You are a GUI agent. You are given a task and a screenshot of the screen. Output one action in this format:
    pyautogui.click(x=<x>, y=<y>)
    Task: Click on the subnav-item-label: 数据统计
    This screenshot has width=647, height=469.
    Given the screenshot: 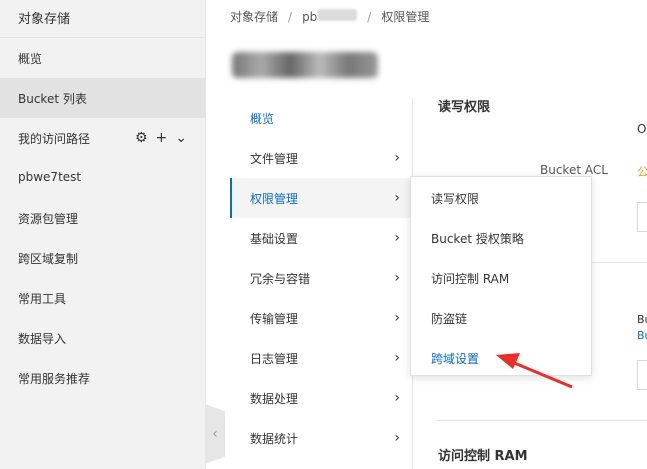 What is the action you would take?
    pyautogui.click(x=274, y=438)
    